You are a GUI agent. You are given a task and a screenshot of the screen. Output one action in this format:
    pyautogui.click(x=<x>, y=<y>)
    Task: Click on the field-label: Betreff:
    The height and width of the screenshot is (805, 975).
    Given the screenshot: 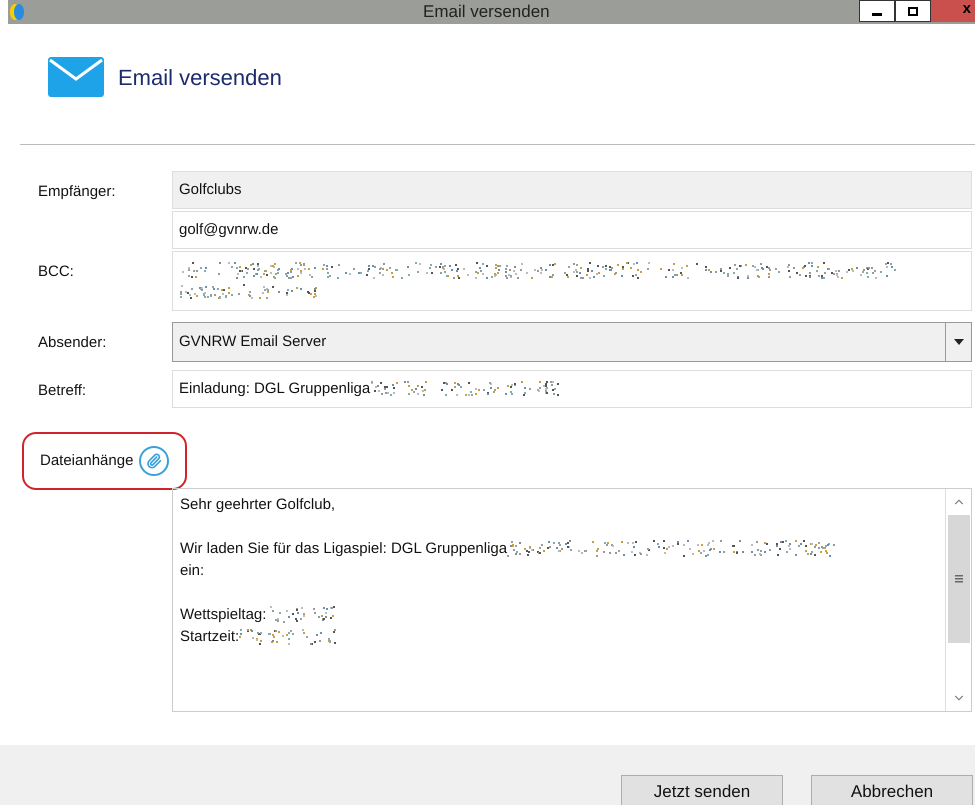 What is the action you would take?
    pyautogui.click(x=63, y=391)
    